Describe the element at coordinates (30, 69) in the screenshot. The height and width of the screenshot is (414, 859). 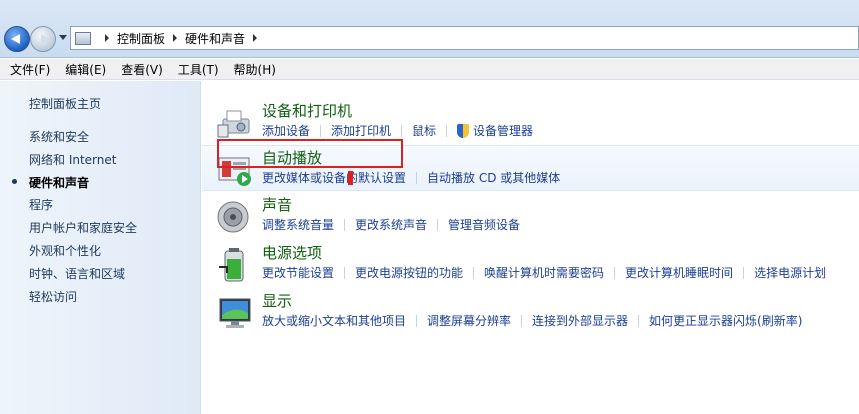
I see `menu-file: 文件(F)` at that location.